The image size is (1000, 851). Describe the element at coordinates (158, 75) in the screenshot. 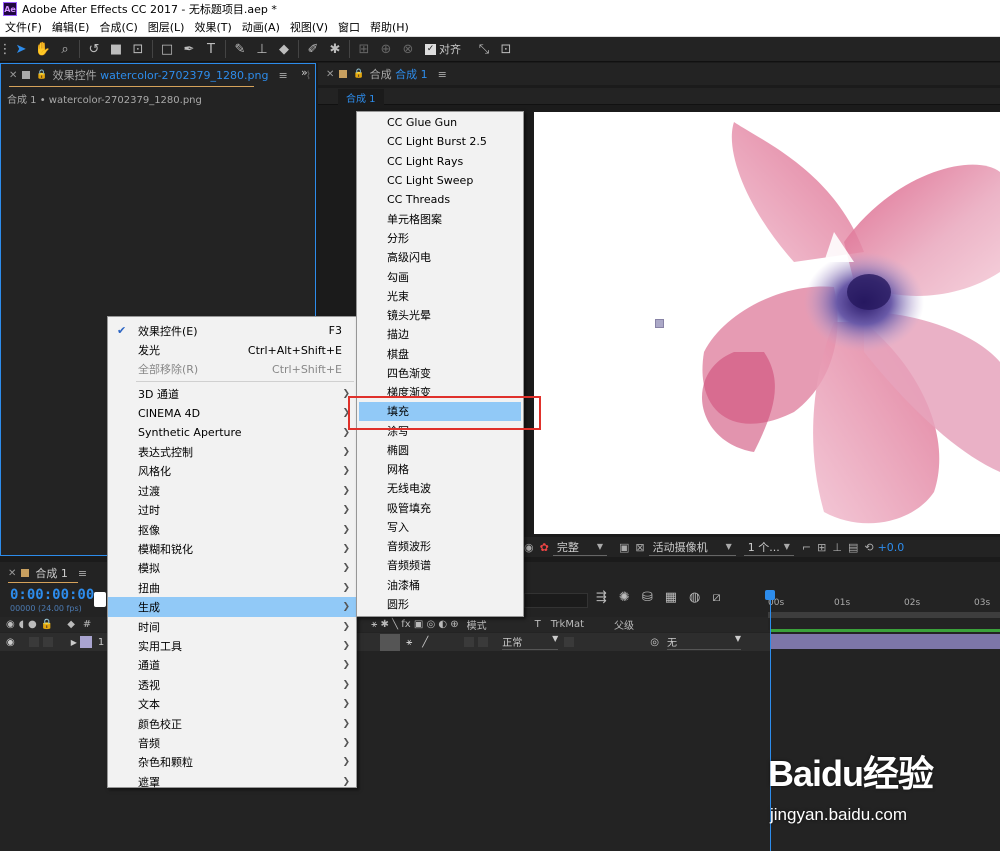

I see `effect-controls-tab: ✕ 🔒 效果控件 watercolor-2702379_1280.png ≡ ⌇` at that location.